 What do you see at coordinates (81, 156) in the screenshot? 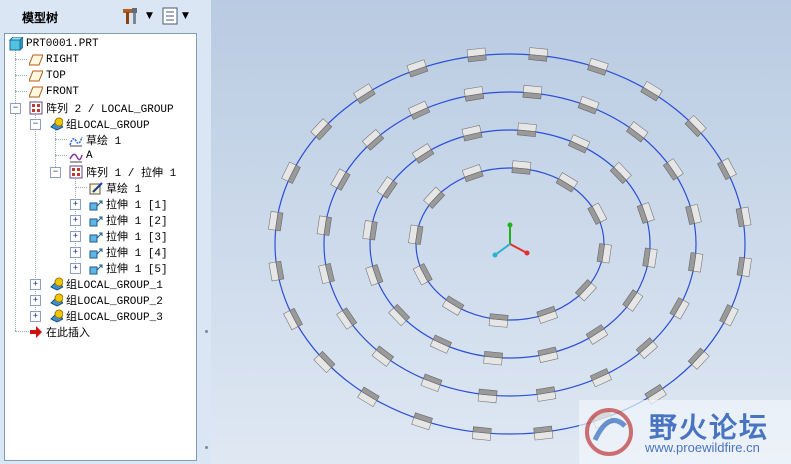
I see `tree-item-curve-a: A` at bounding box center [81, 156].